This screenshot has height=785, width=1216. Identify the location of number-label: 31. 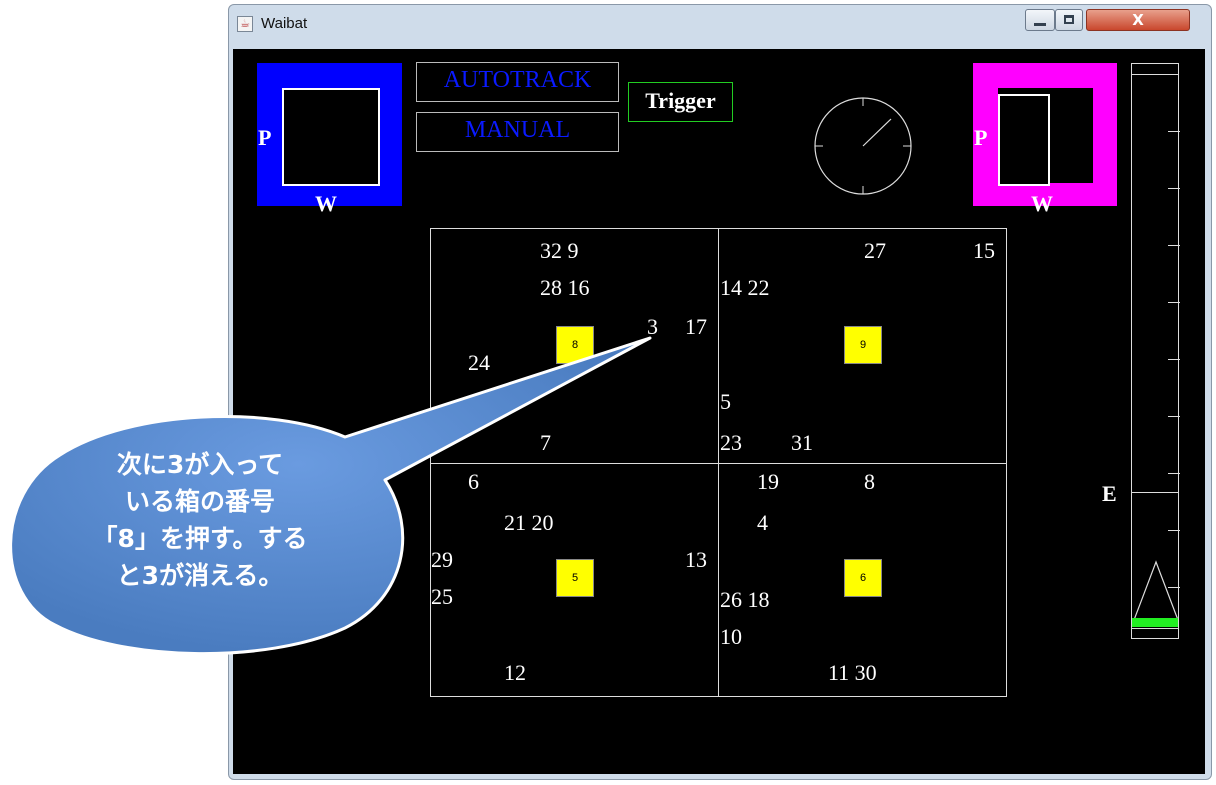
(802, 442).